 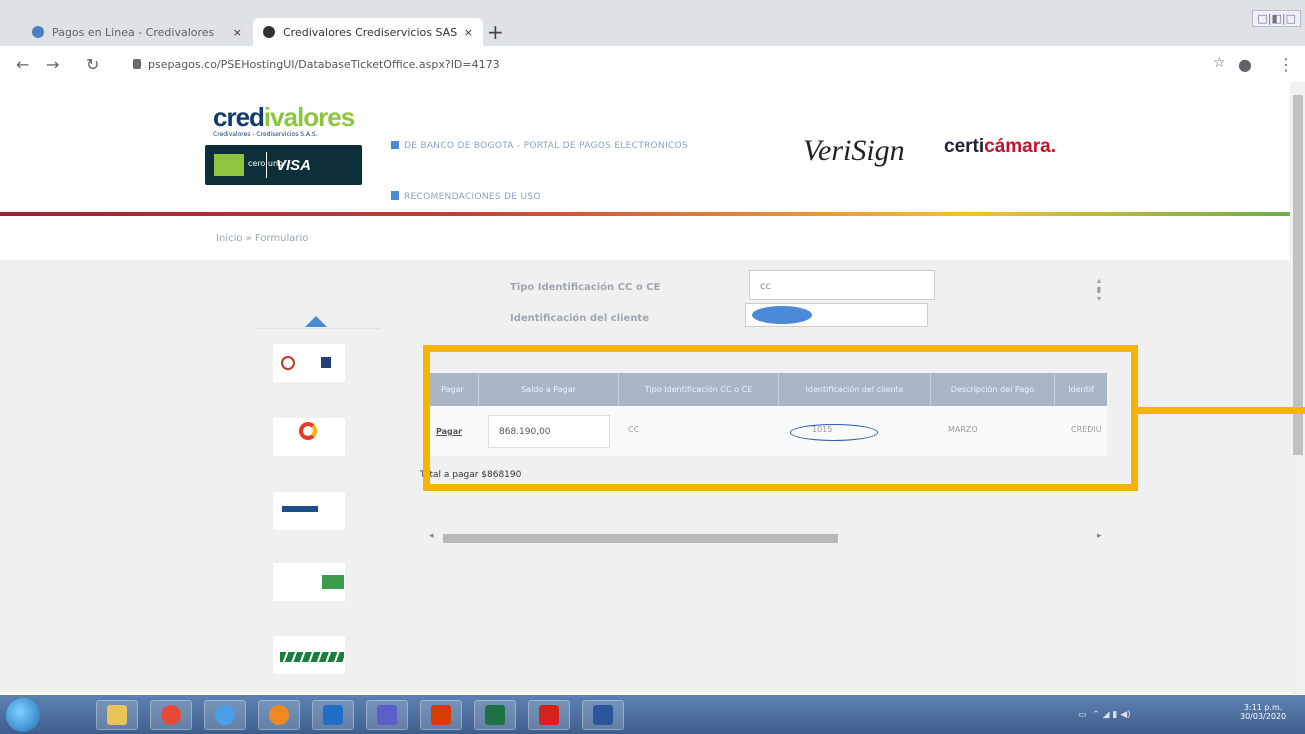 I want to click on internet-explorer-icon, so click(x=225, y=715).